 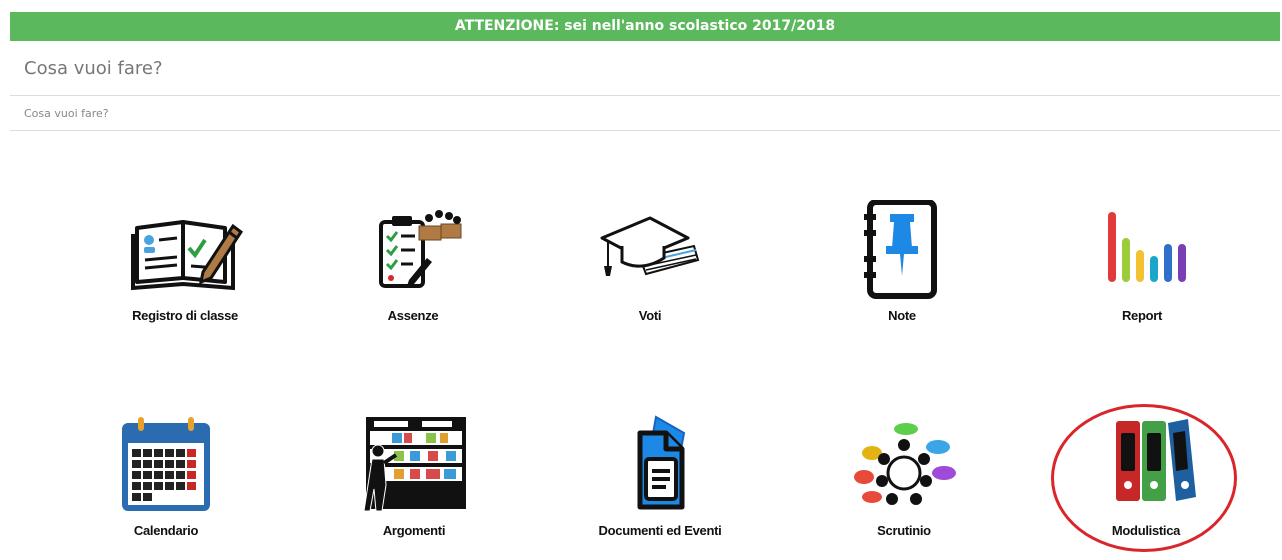 What do you see at coordinates (93, 68) in the screenshot?
I see `page-title: Cosa vuoi fare?` at bounding box center [93, 68].